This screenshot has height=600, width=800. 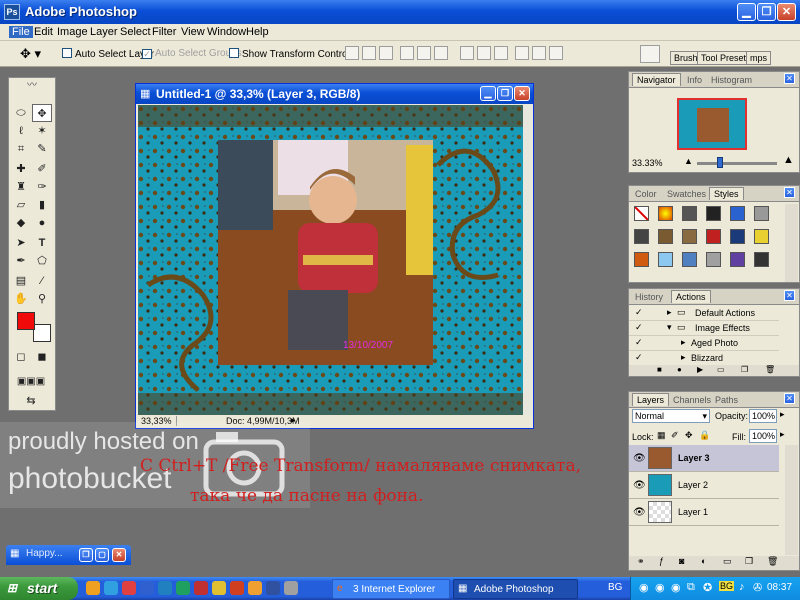 I want to click on maximize-button: ❐, so click(x=766, y=12).